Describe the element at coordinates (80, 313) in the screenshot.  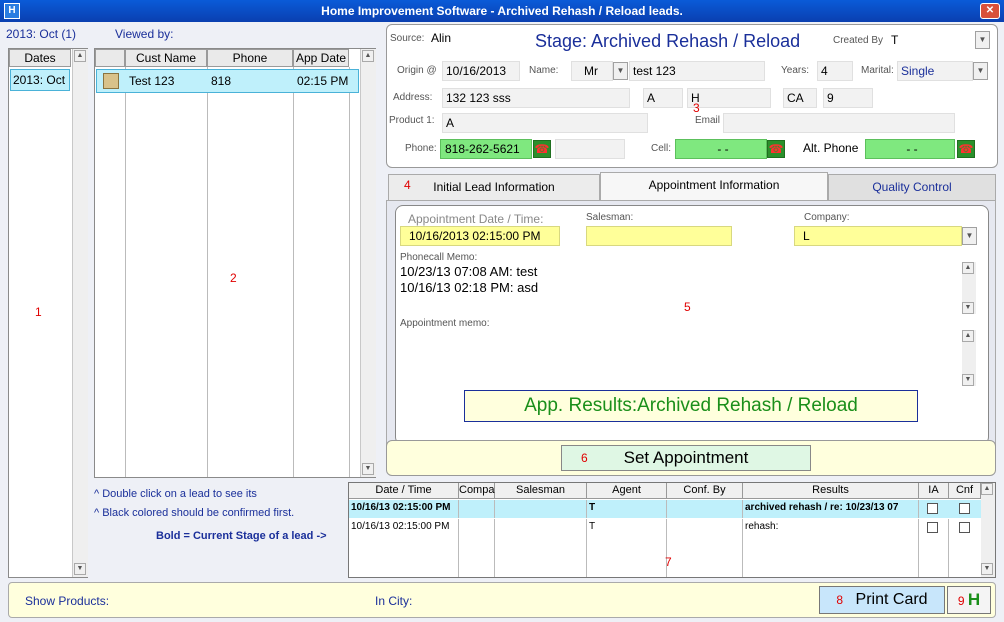
I see `dates-scrollbar: ▲ ▼` at that location.